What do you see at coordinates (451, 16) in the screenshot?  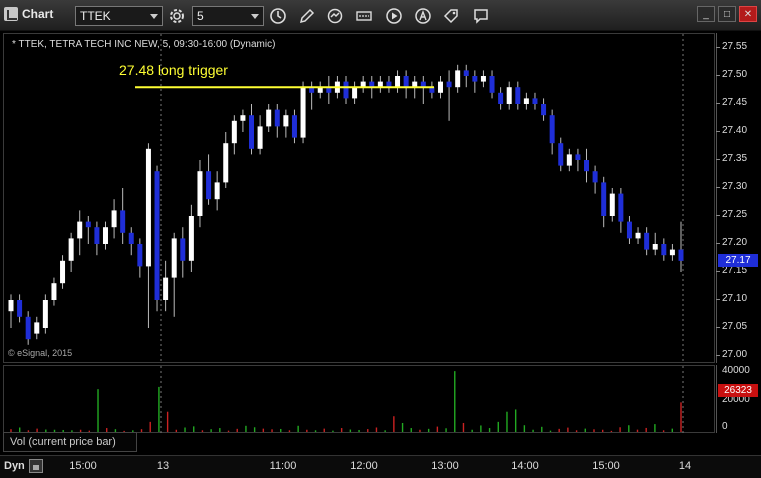 I see `tag-icon` at bounding box center [451, 16].